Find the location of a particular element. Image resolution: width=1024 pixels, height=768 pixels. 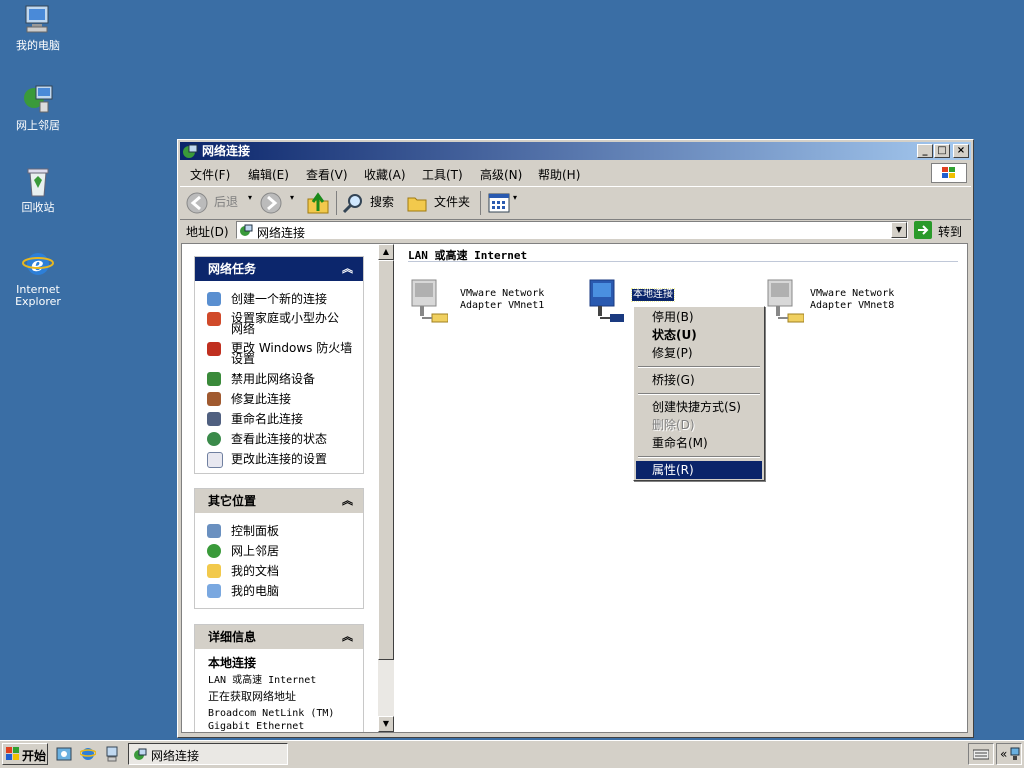

ctx-status: 状态(U) is located at coordinates (699, 335).